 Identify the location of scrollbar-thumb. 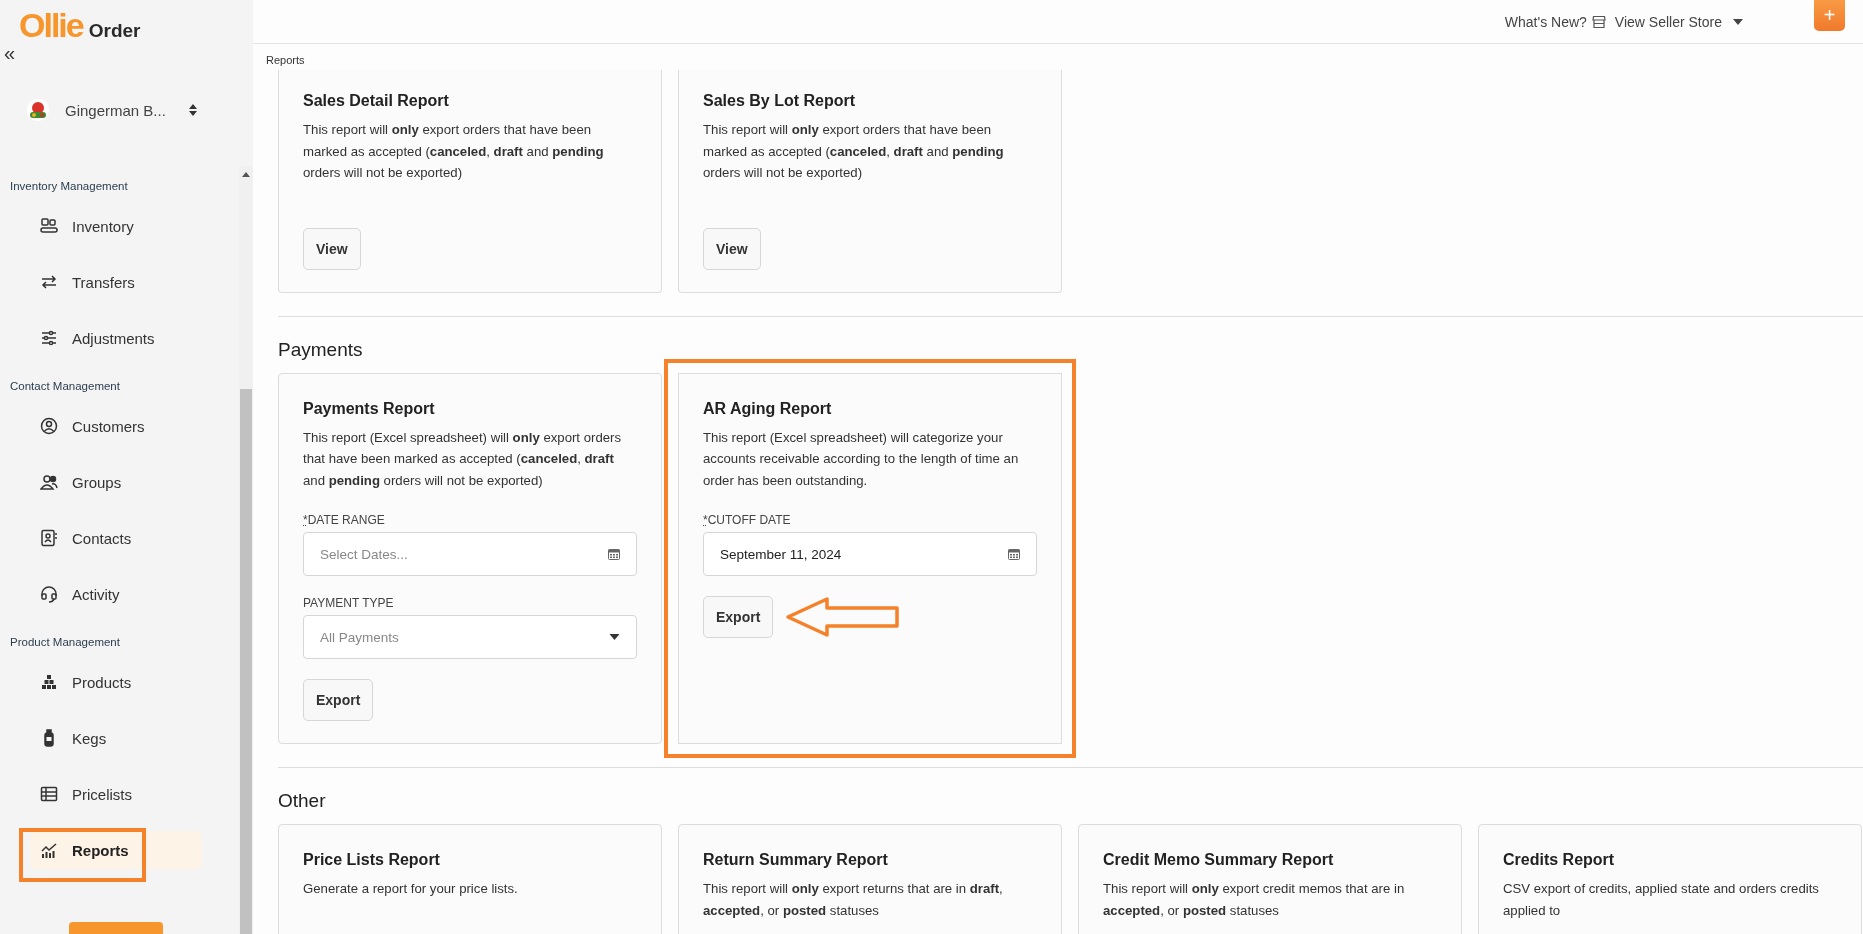
(246, 661).